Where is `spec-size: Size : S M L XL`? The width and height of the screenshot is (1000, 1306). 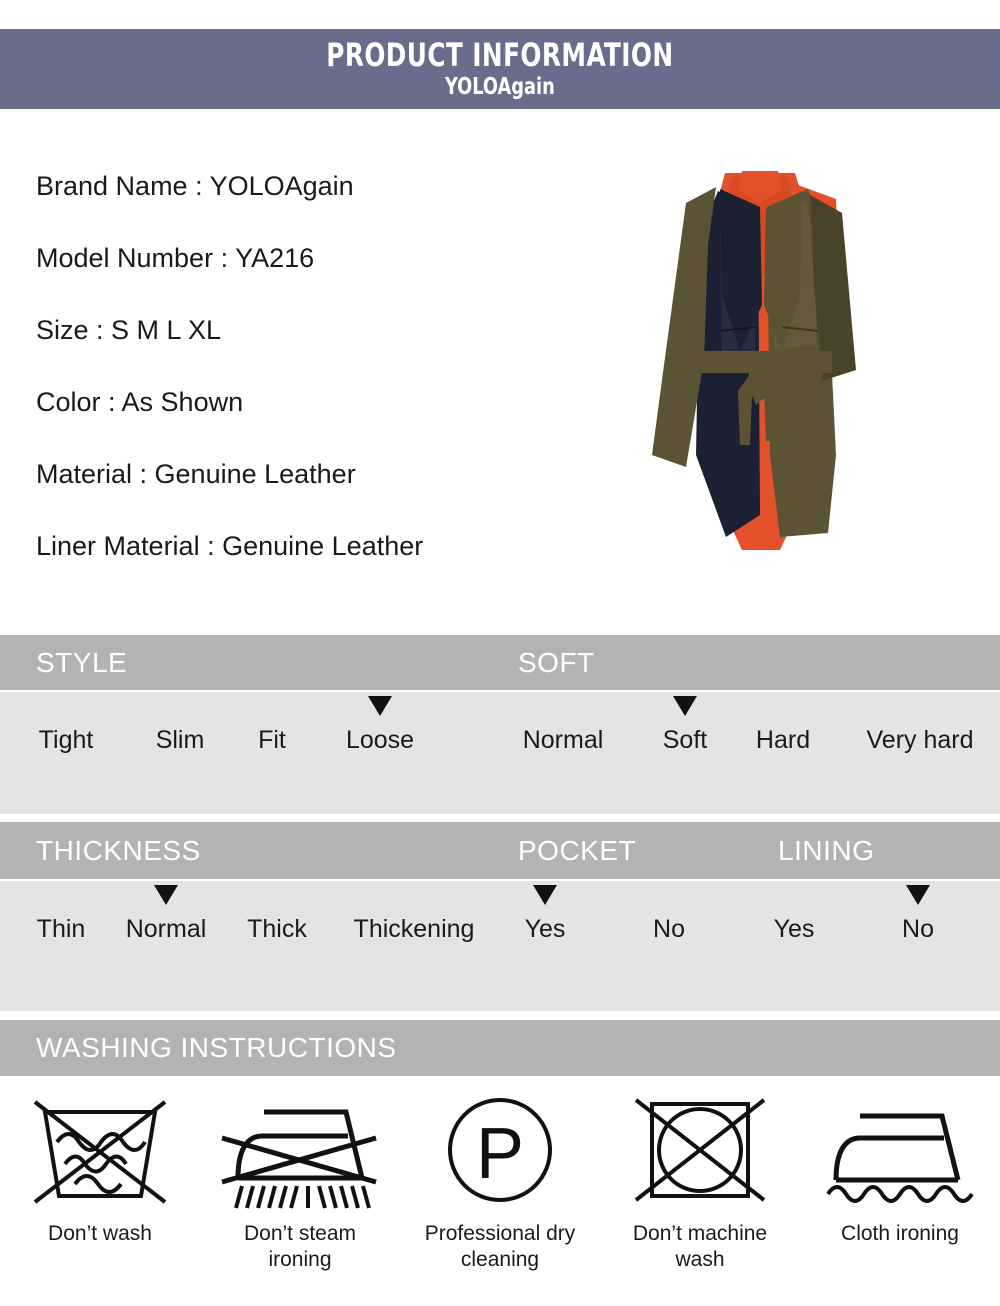 spec-size: Size : S M L XL is located at coordinates (129, 329).